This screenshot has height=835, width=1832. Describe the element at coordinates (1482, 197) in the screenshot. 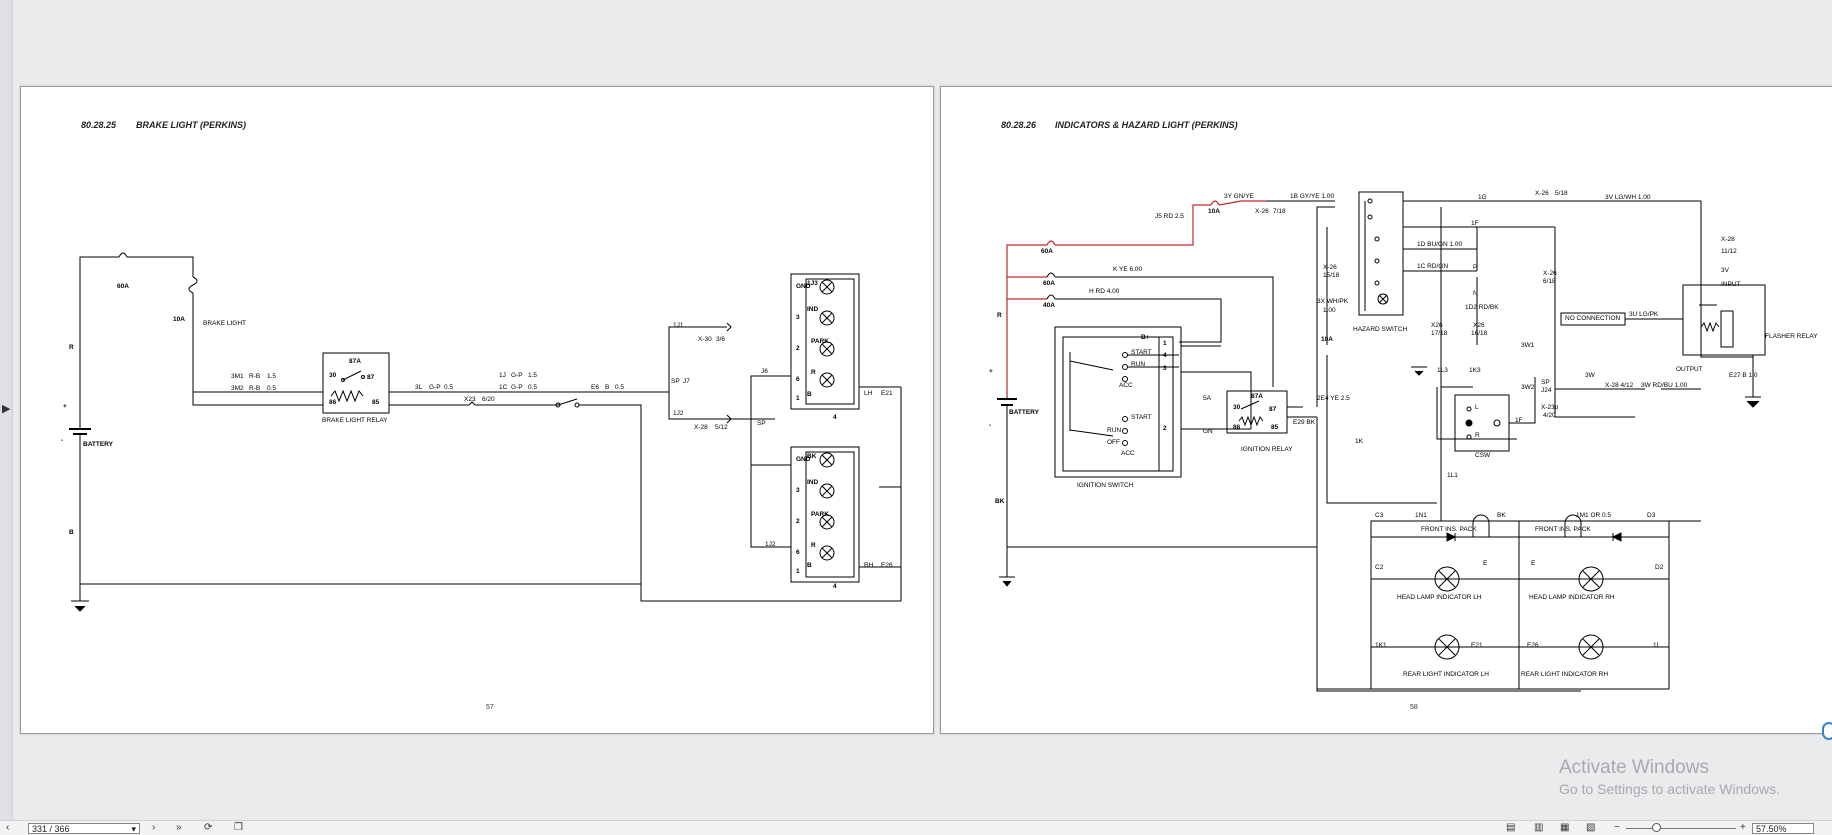

I see `wire-1g-label: 1G` at that location.